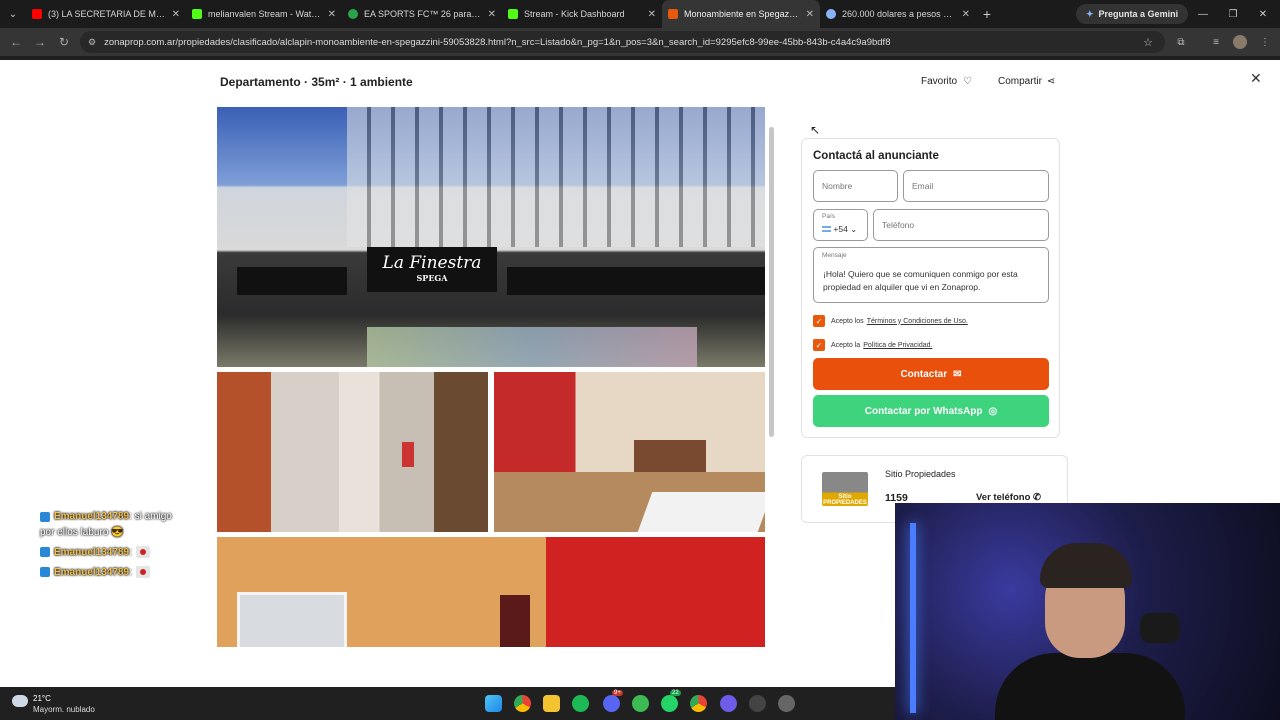 The width and height of the screenshot is (1280, 720). Describe the element at coordinates (923, 186) in the screenshot. I see `email-placeholder: Email` at that location.